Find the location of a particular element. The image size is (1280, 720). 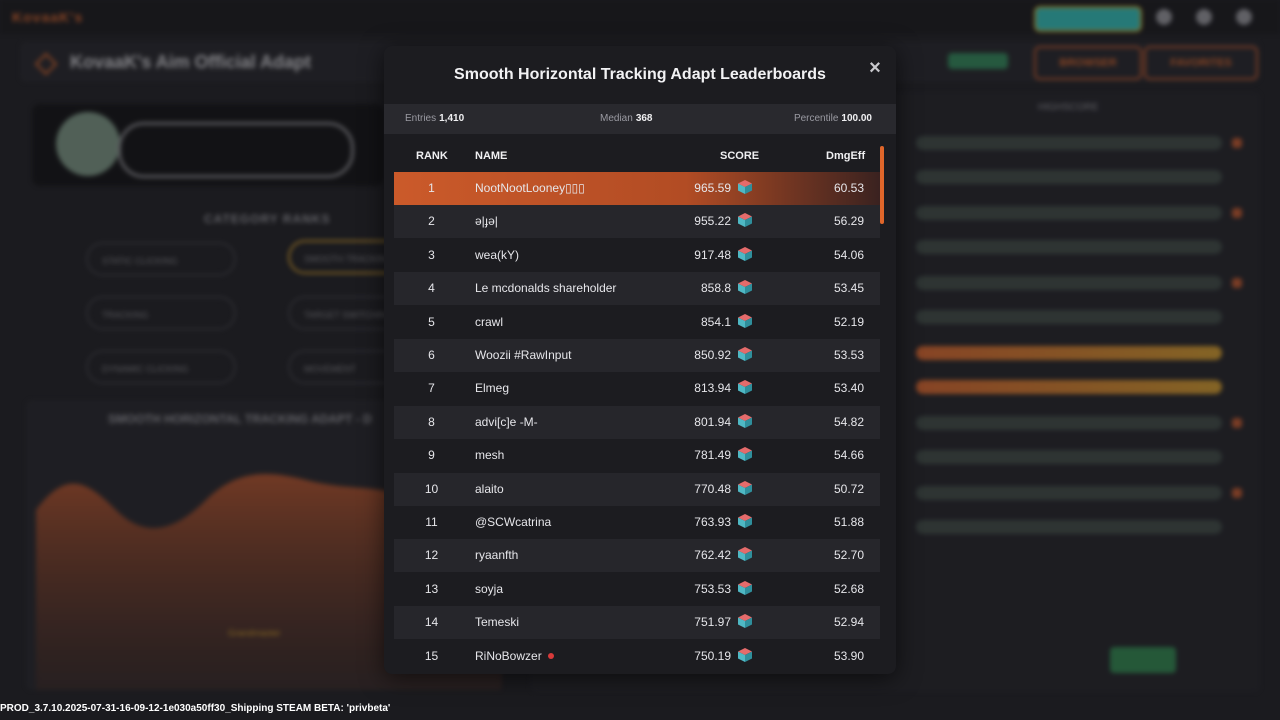

row-score: 850.92 is located at coordinates (712, 355).